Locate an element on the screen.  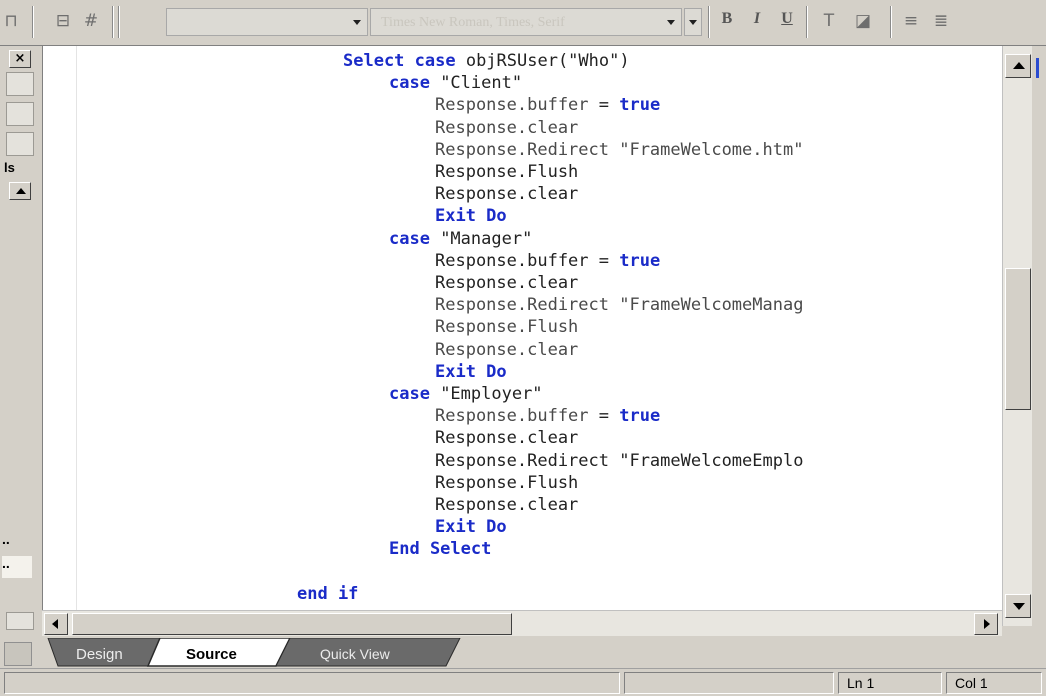
align-center-icon: ≣ is located at coordinates (941, 21).